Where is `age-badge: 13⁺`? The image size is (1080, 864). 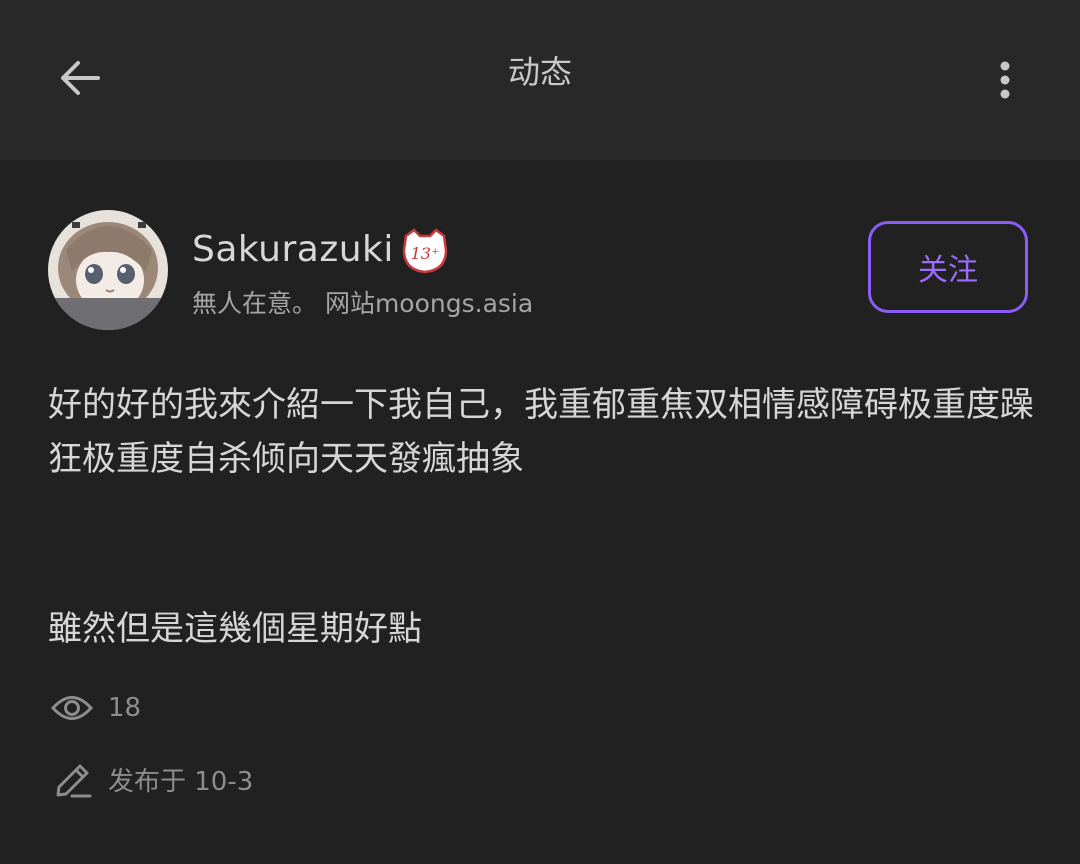
age-badge: 13⁺ is located at coordinates (425, 251).